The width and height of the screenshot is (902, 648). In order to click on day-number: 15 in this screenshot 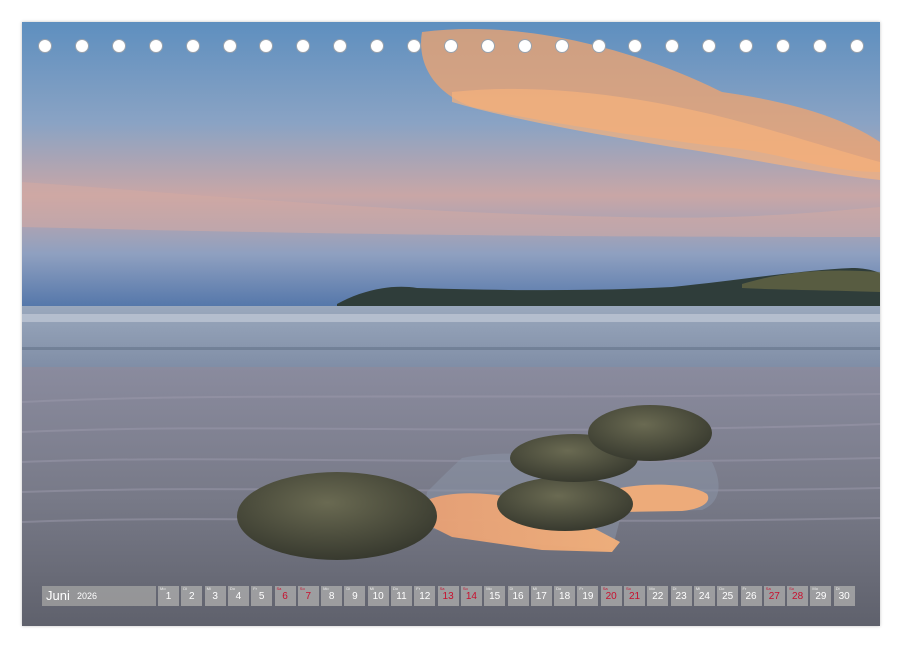, I will do `click(495, 596)`.